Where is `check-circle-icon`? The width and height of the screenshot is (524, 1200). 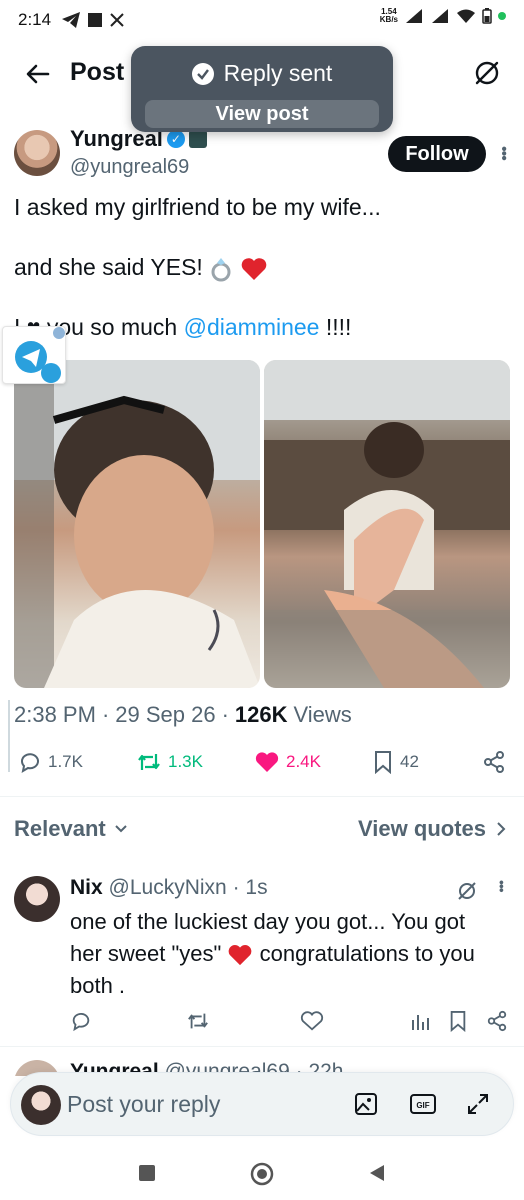 check-circle-icon is located at coordinates (202, 73).